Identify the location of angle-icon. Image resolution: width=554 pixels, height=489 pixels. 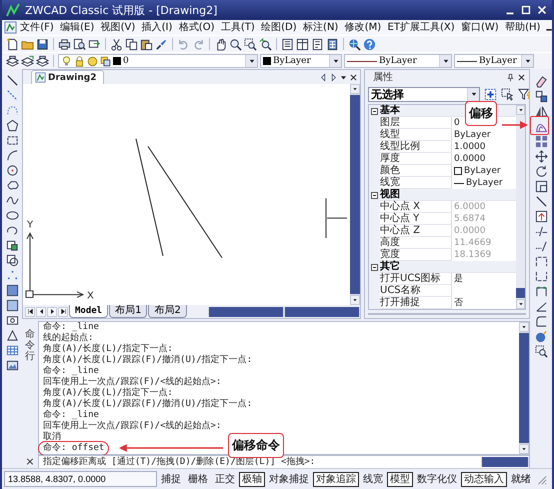
(541, 306).